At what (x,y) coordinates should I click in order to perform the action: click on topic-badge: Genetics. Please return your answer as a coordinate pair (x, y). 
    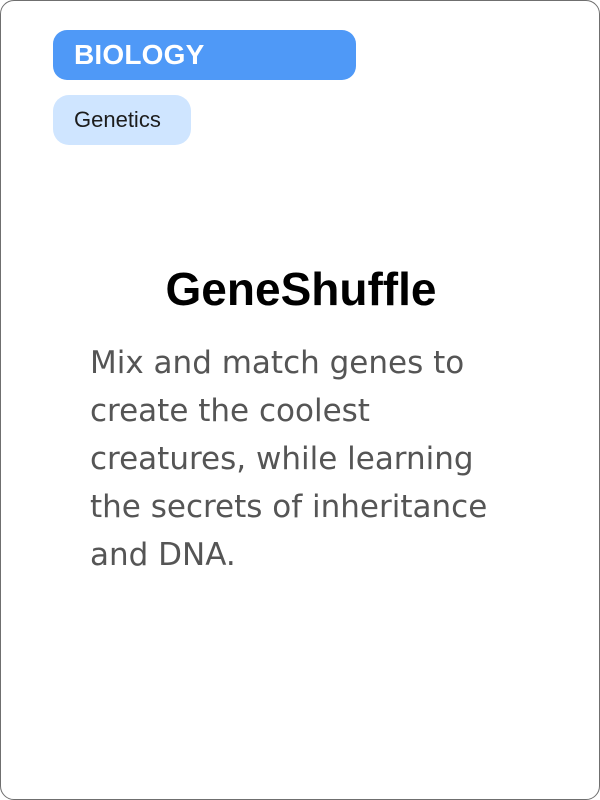
    Looking at the image, I should click on (122, 120).